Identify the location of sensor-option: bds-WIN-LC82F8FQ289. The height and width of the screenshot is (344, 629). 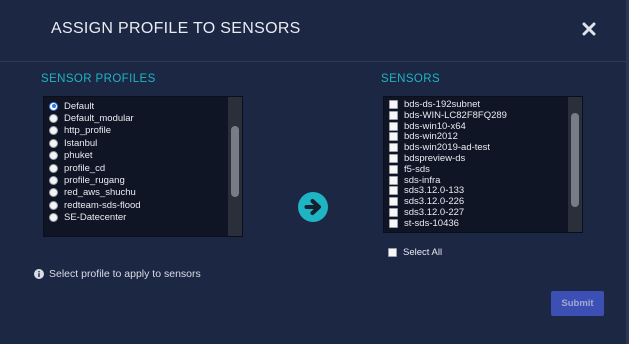
(448, 115).